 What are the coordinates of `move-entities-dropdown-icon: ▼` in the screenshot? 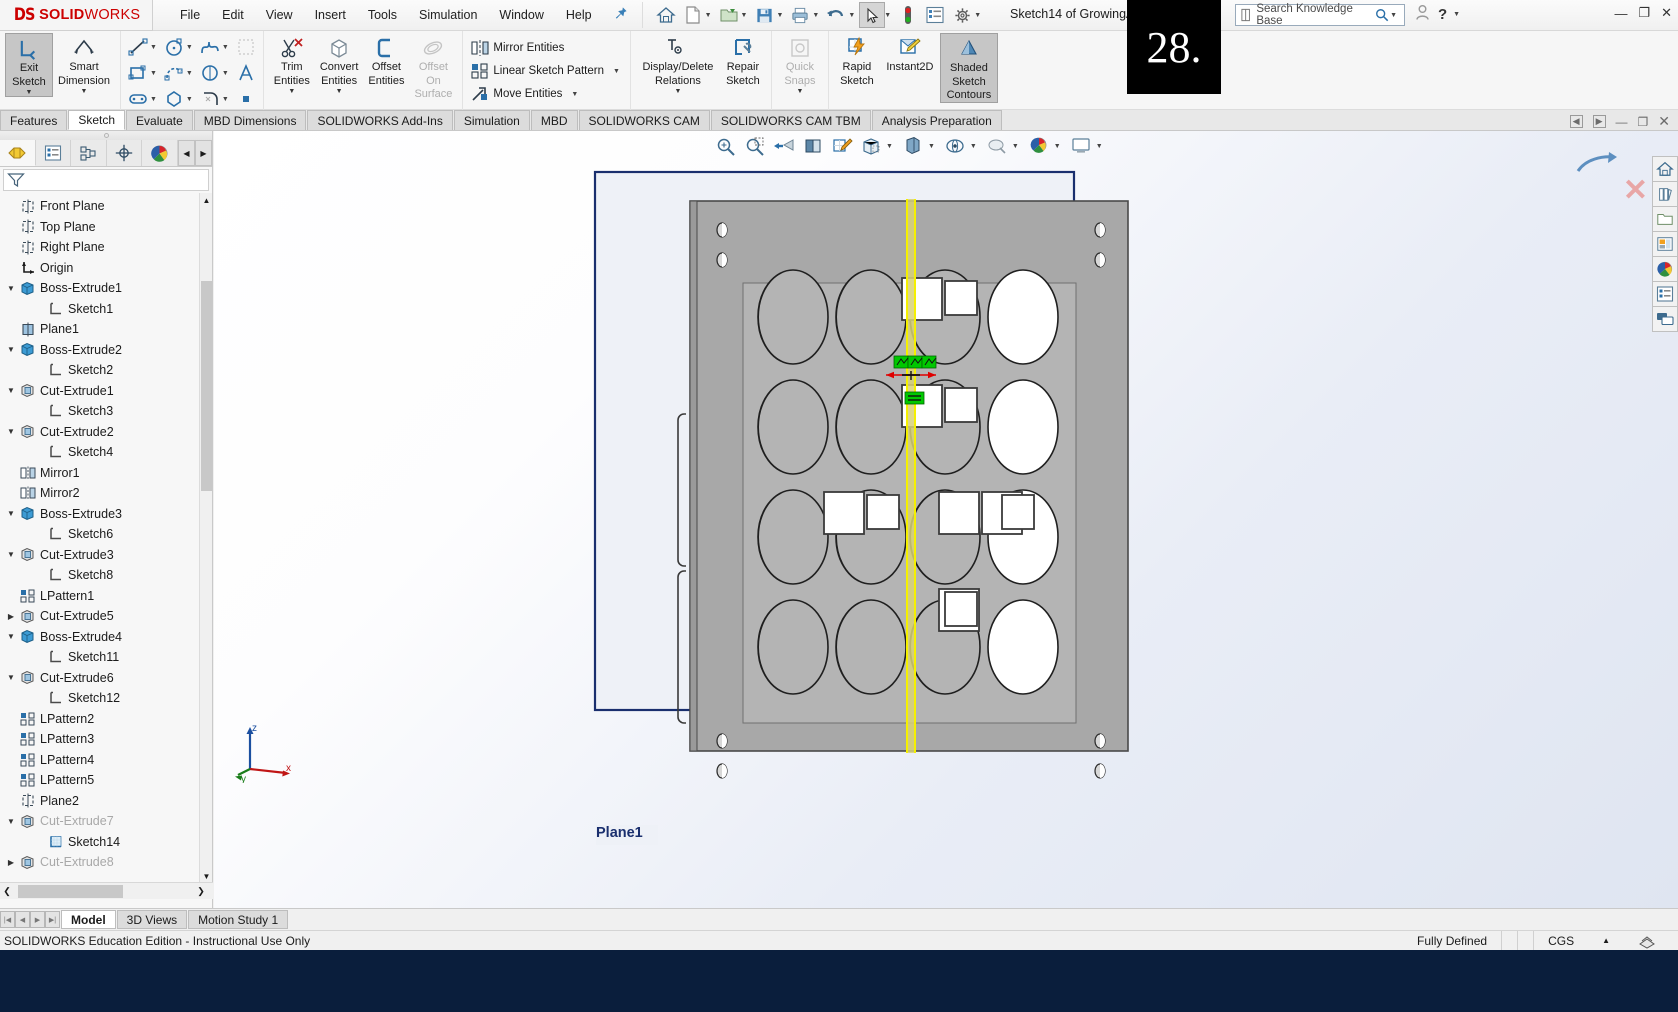 It's located at (574, 94).